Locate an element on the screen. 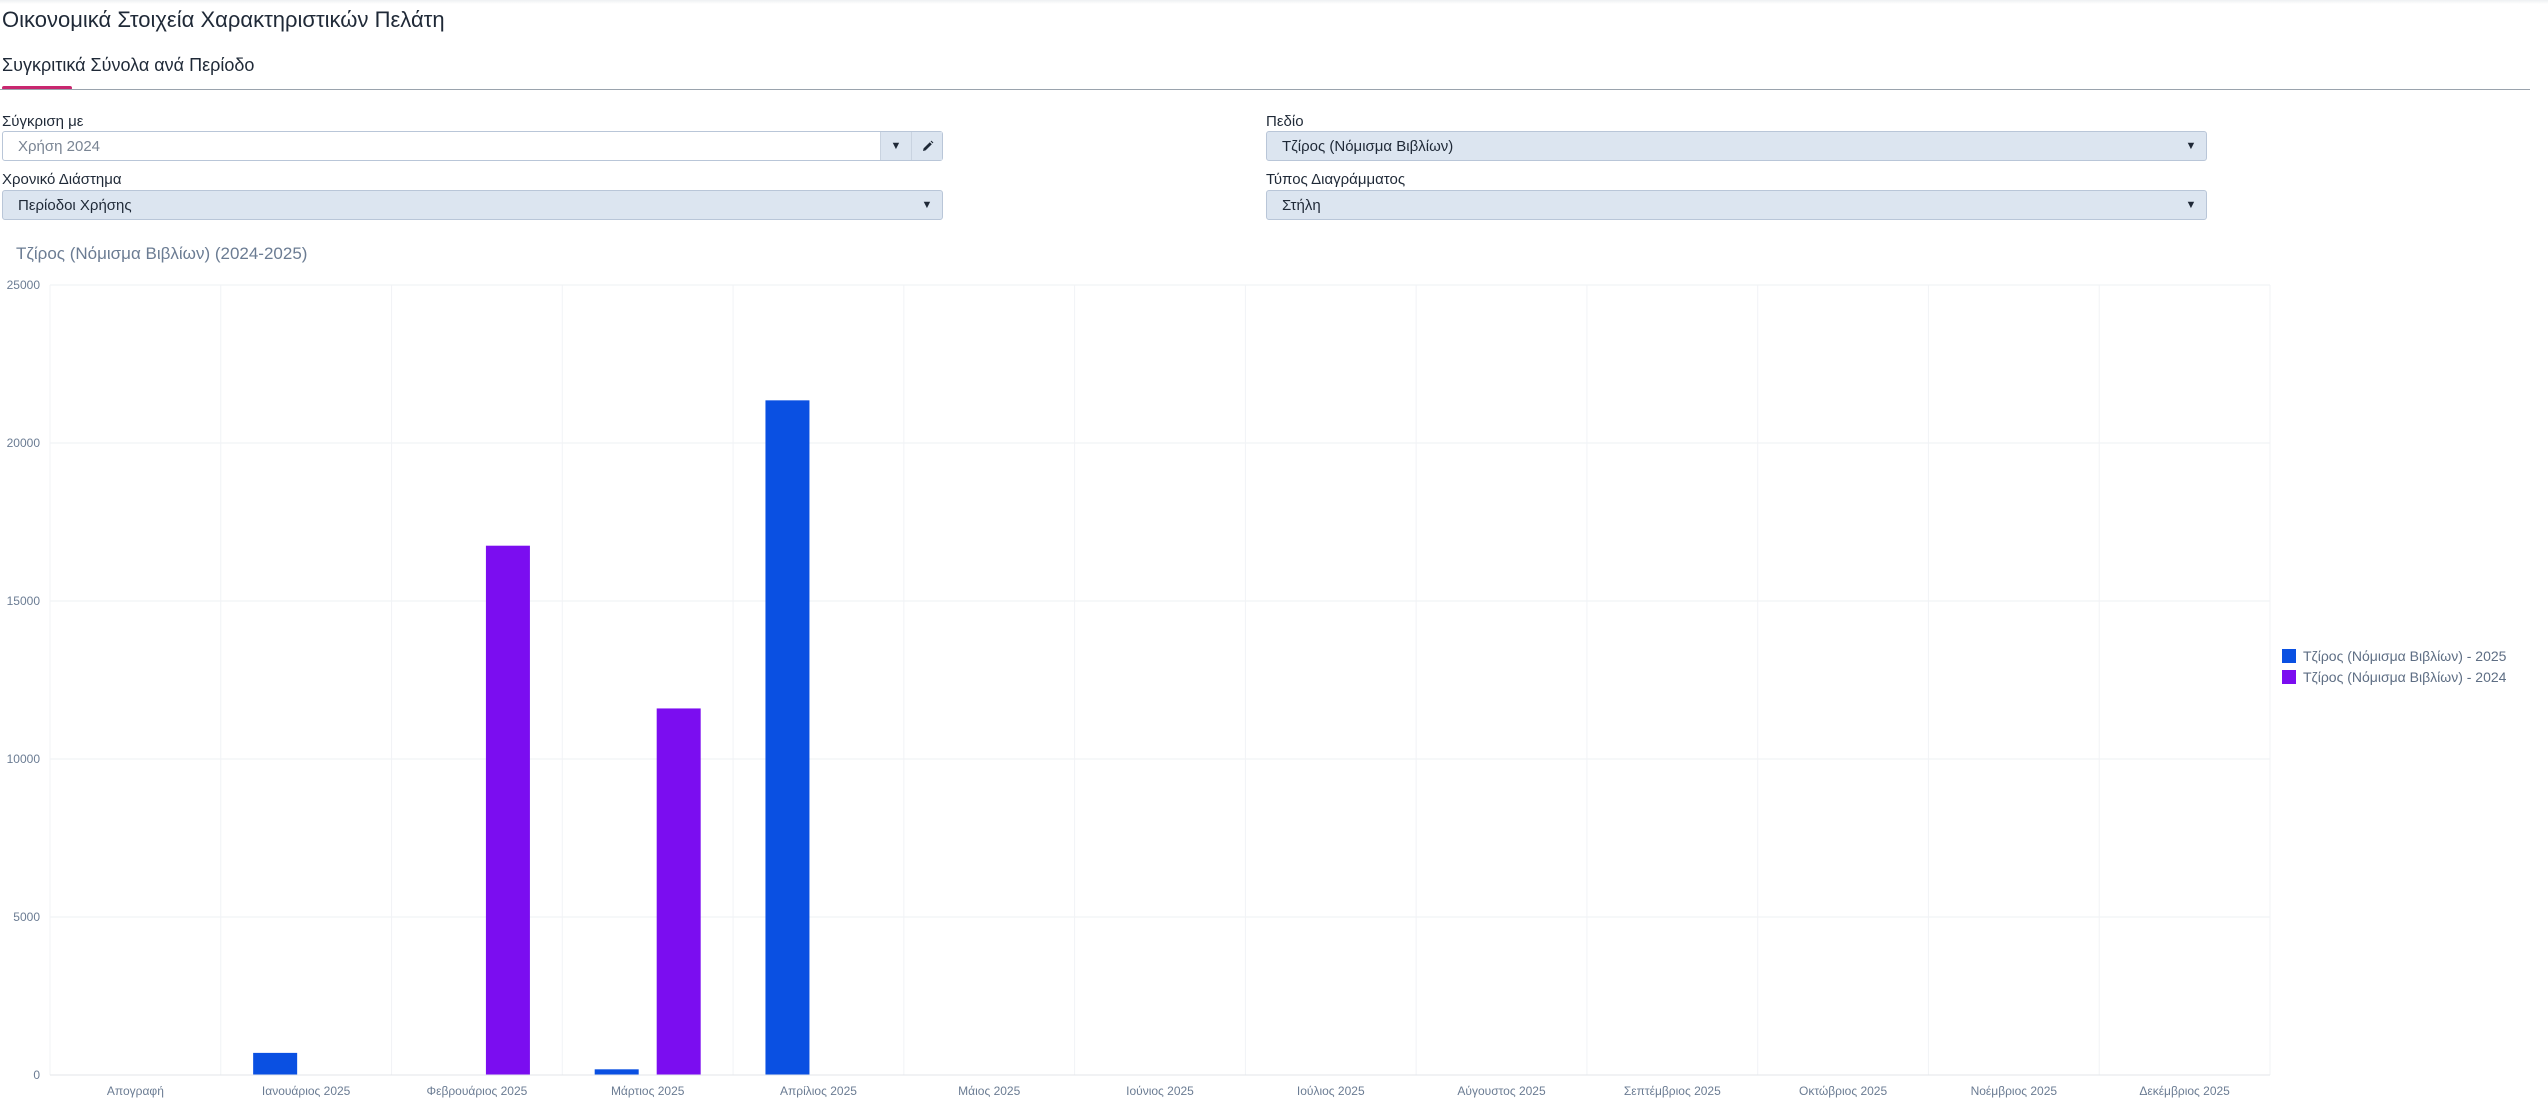 The image size is (2548, 1115). tab-comparative-totals: Συγκριτικά Σύνολα ανά Περίοδο is located at coordinates (128, 65).